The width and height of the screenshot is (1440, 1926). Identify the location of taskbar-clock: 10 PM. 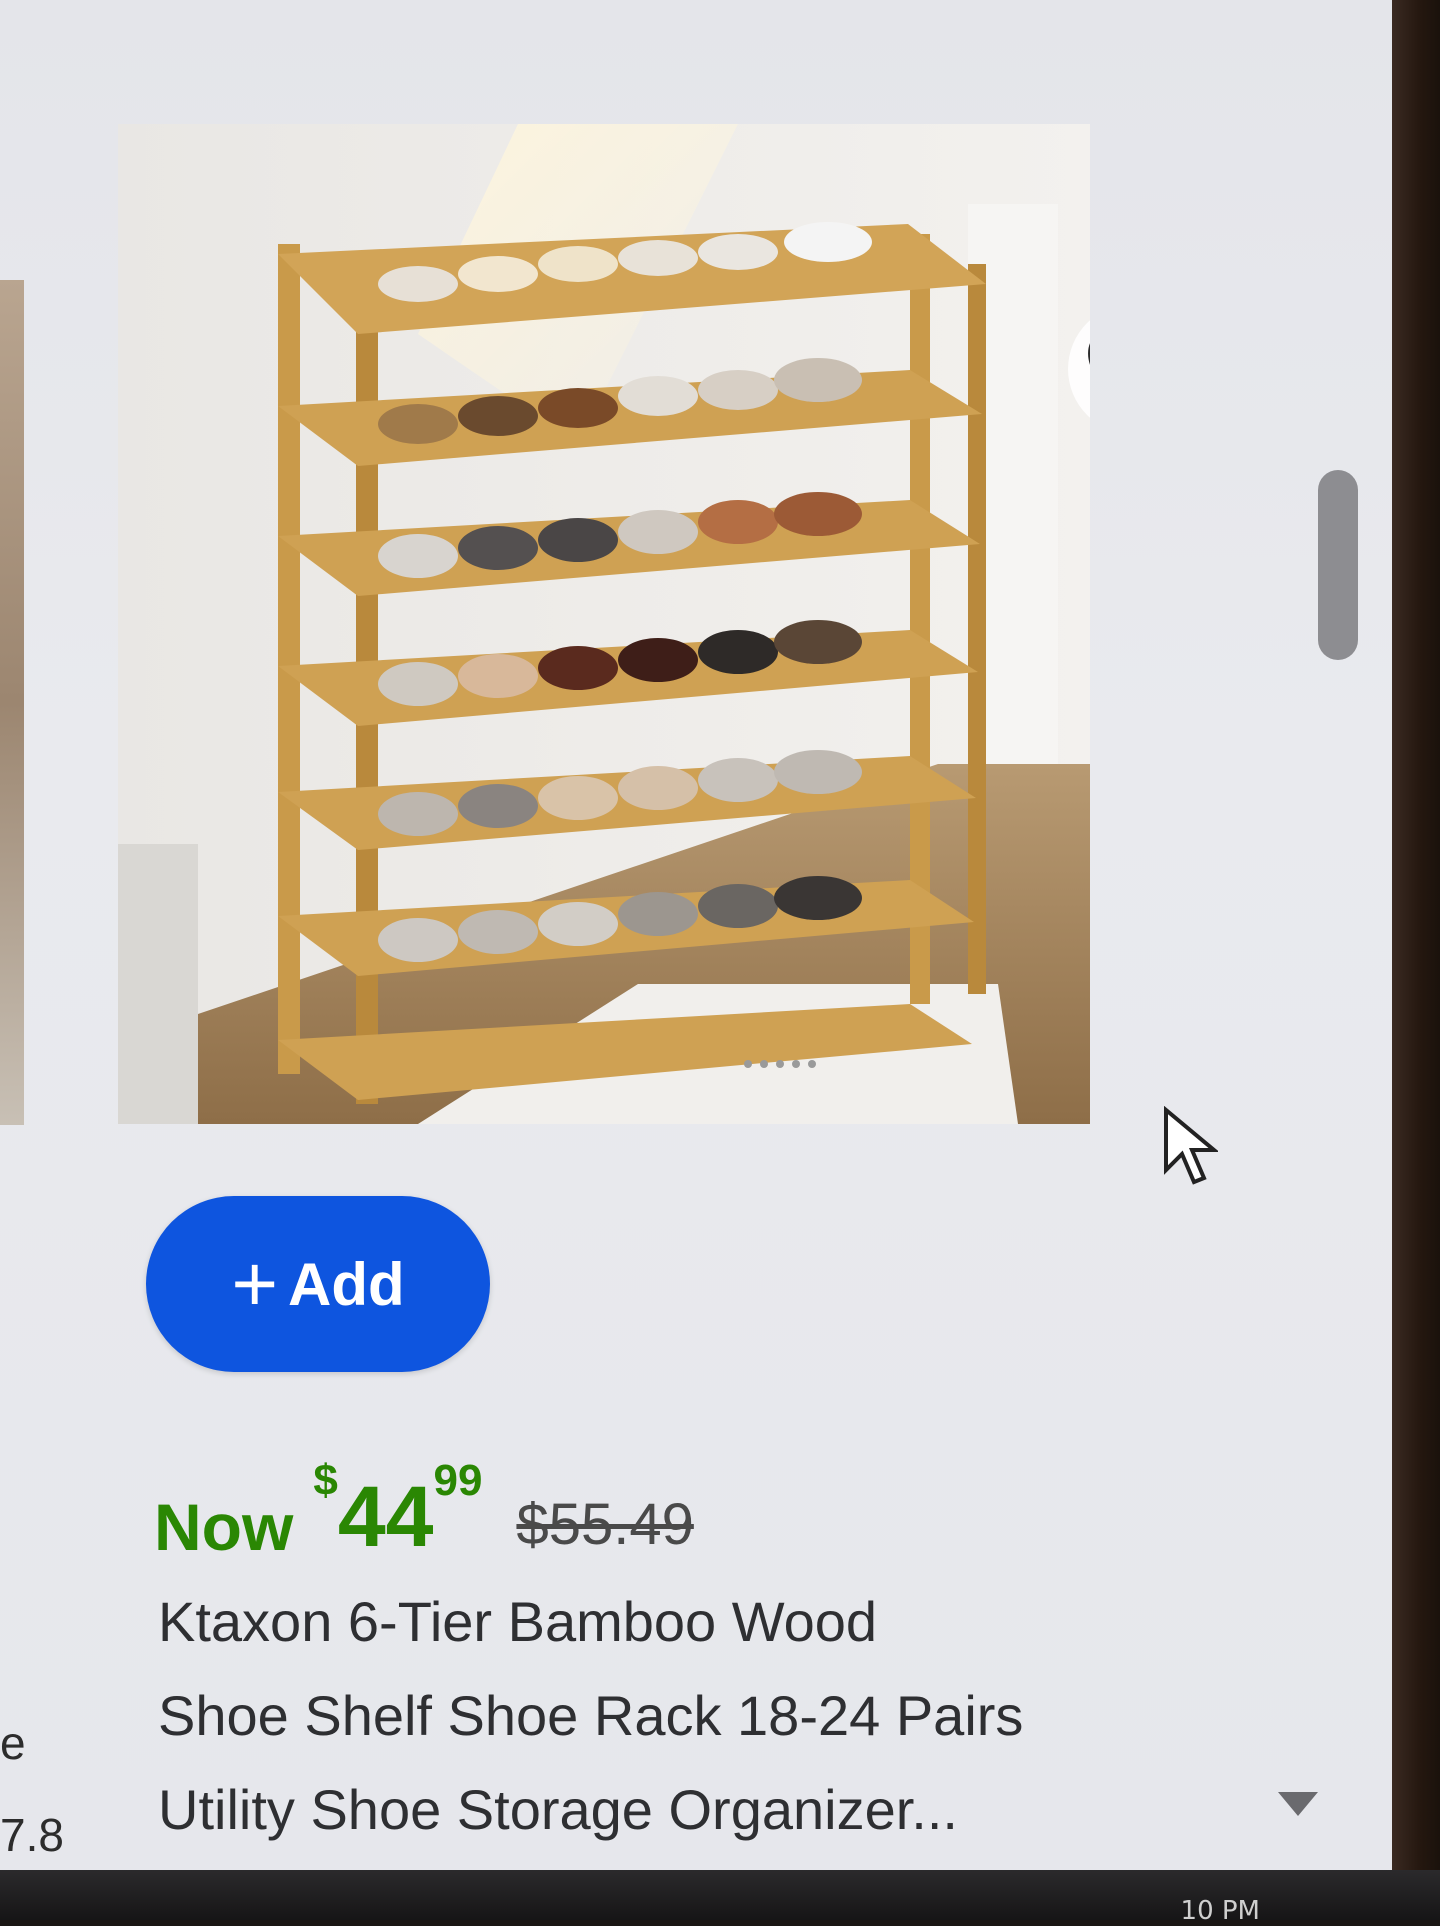
(1220, 1911).